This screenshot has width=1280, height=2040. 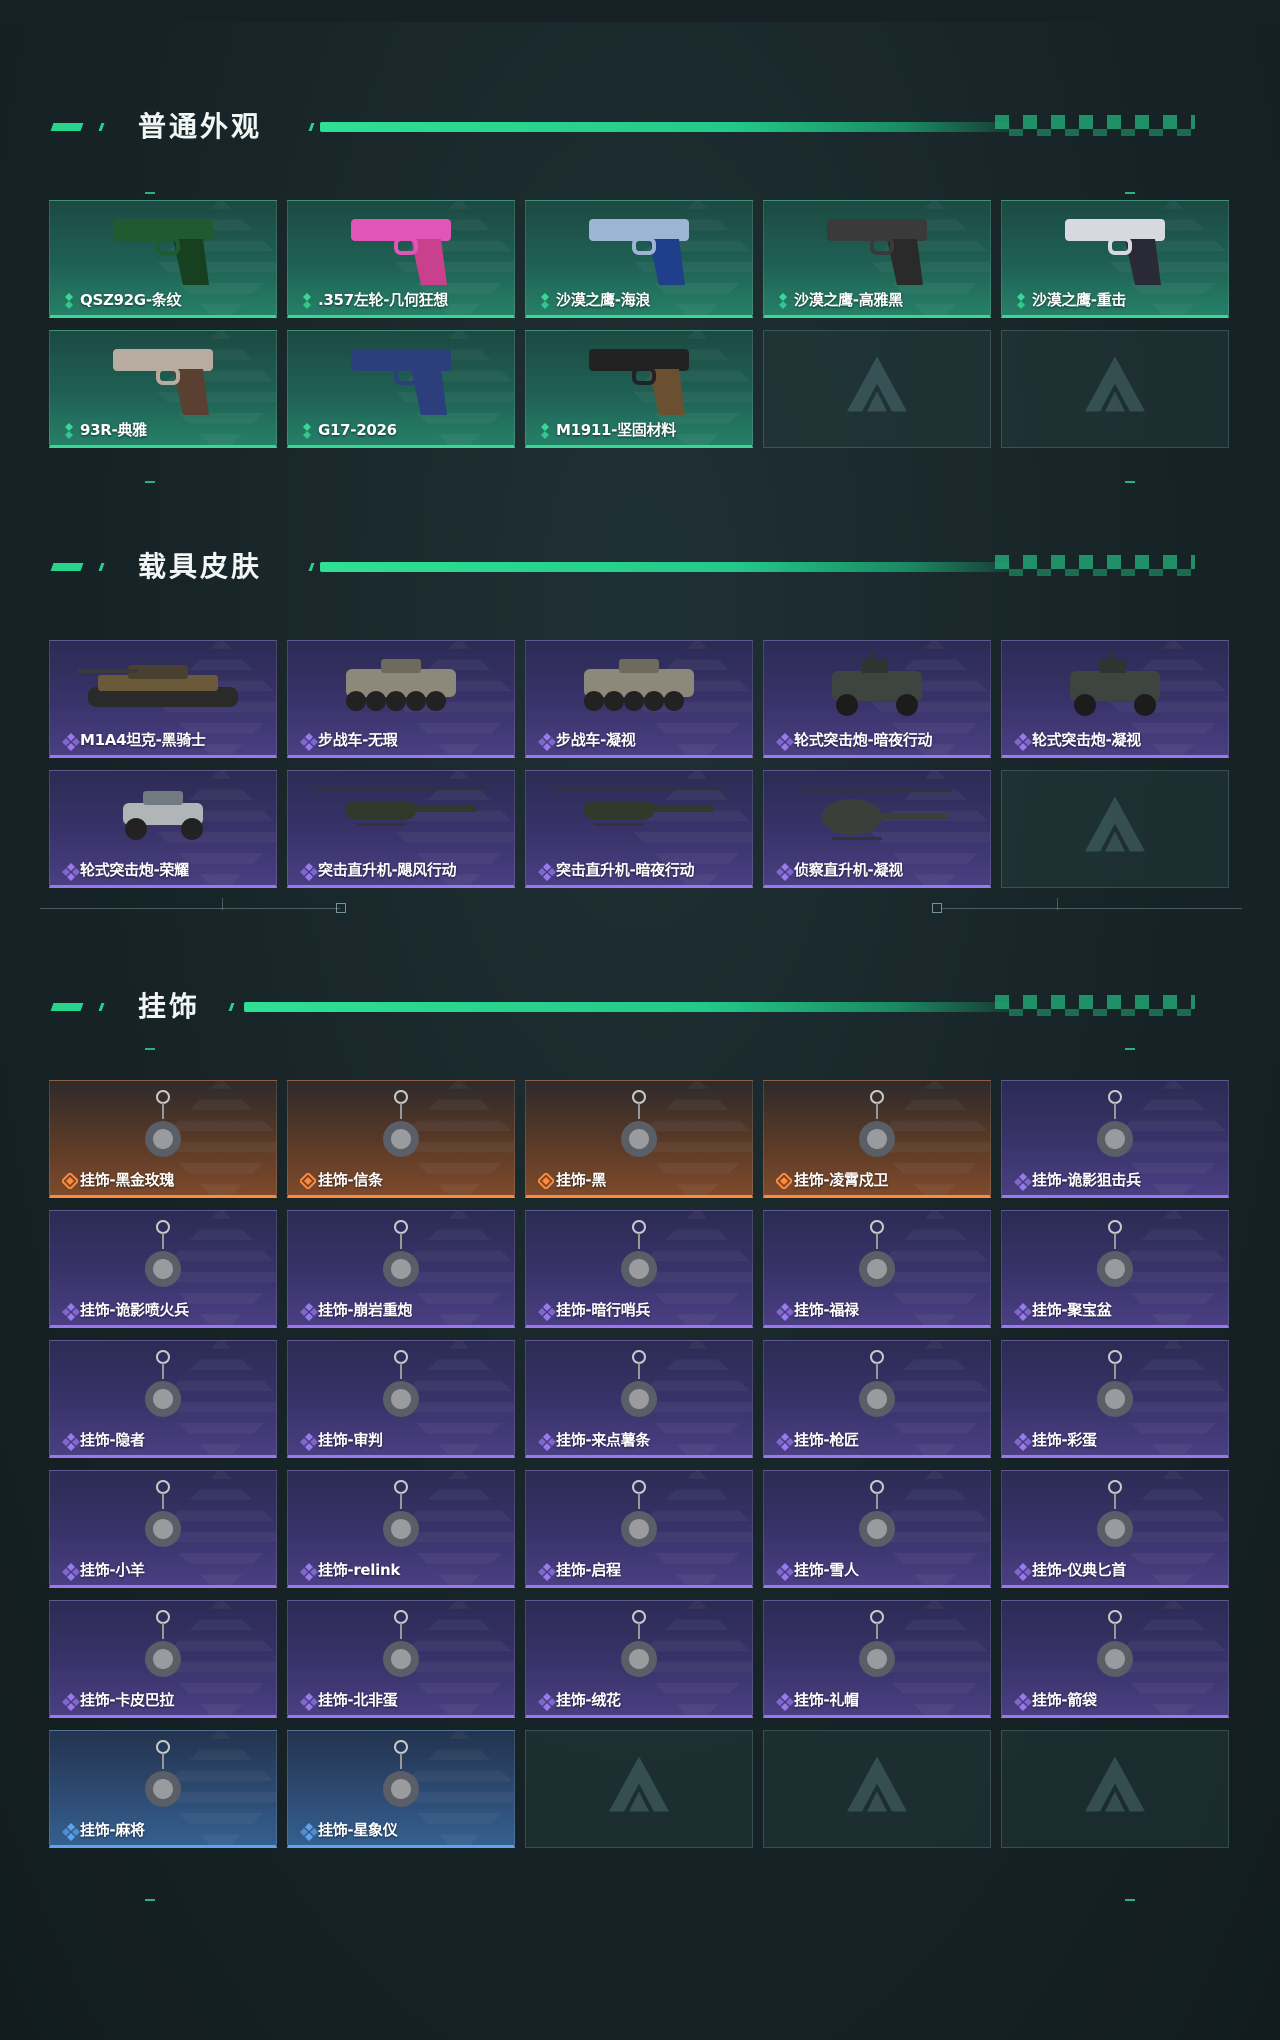 I want to click on item-card: 挂饰-凌霄戍卫, so click(x=877, y=1139).